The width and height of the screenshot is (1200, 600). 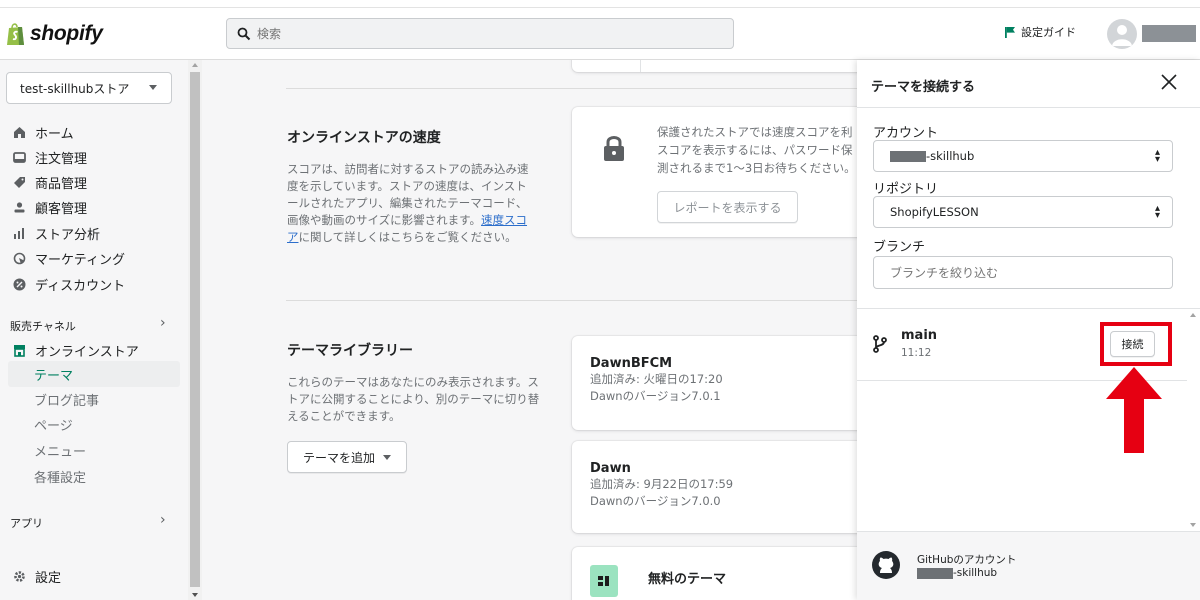 I want to click on select-updown-icon: ▴ ▾, so click(x=1157, y=212).